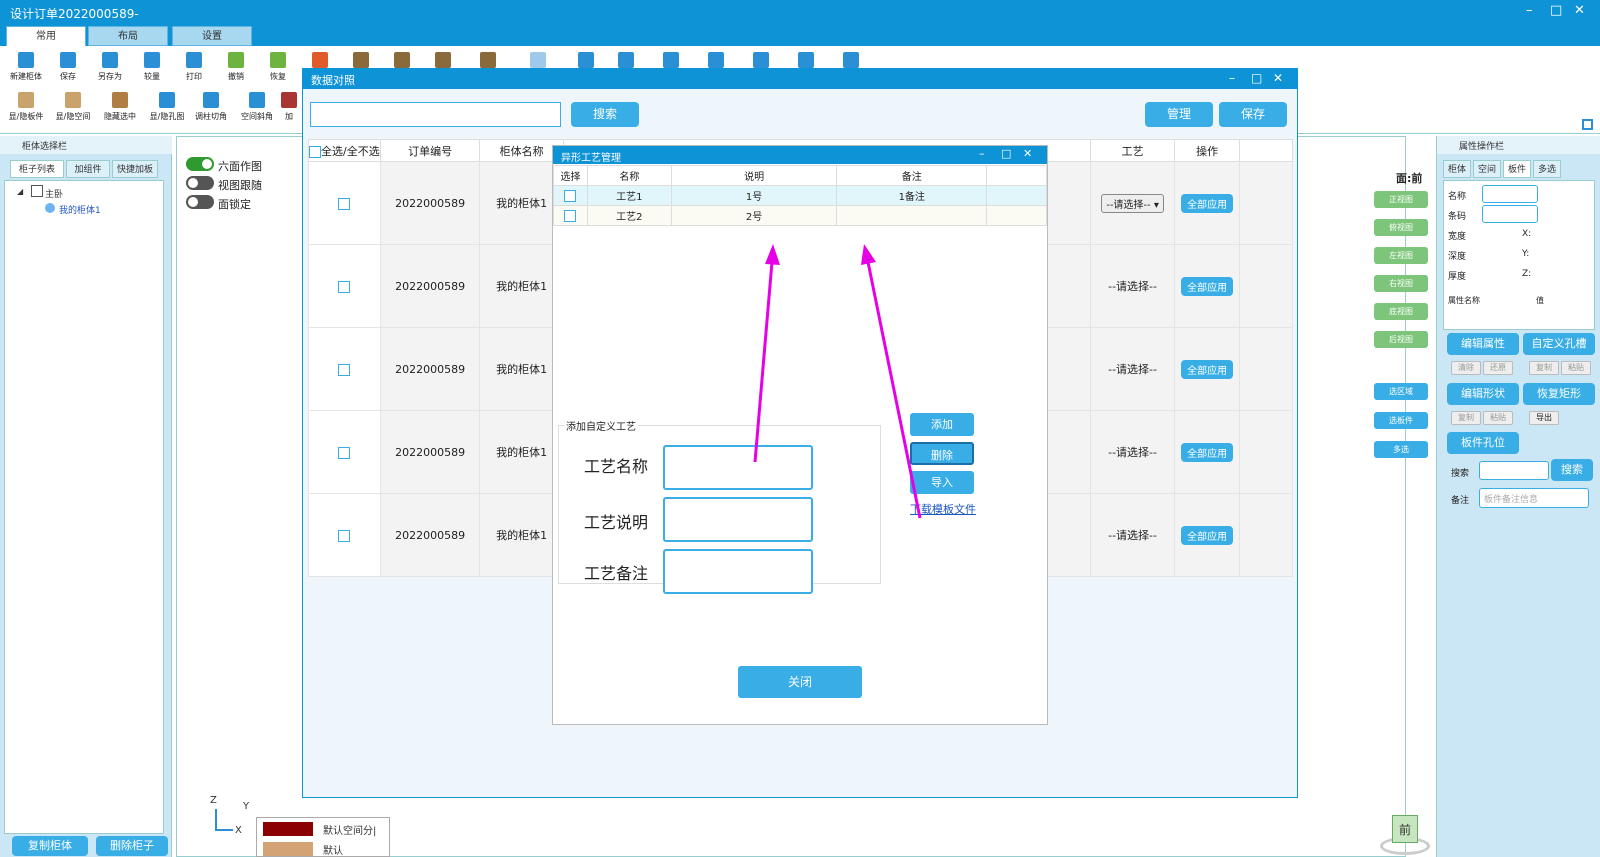  I want to click on cabinet-icon, so click(761, 60).